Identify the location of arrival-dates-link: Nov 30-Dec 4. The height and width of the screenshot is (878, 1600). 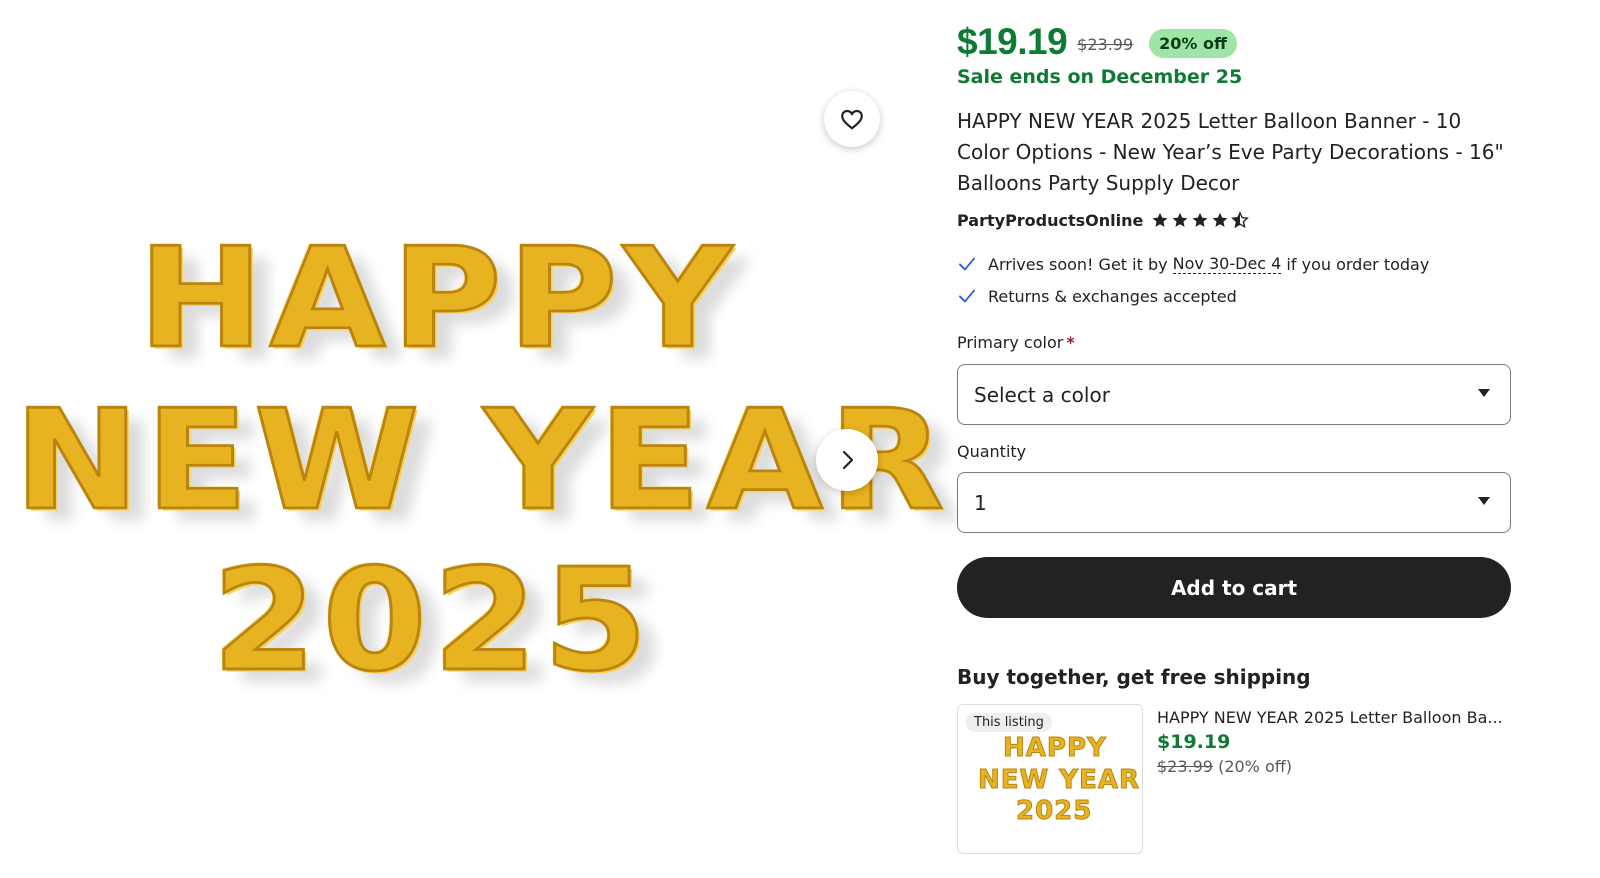
(1227, 264).